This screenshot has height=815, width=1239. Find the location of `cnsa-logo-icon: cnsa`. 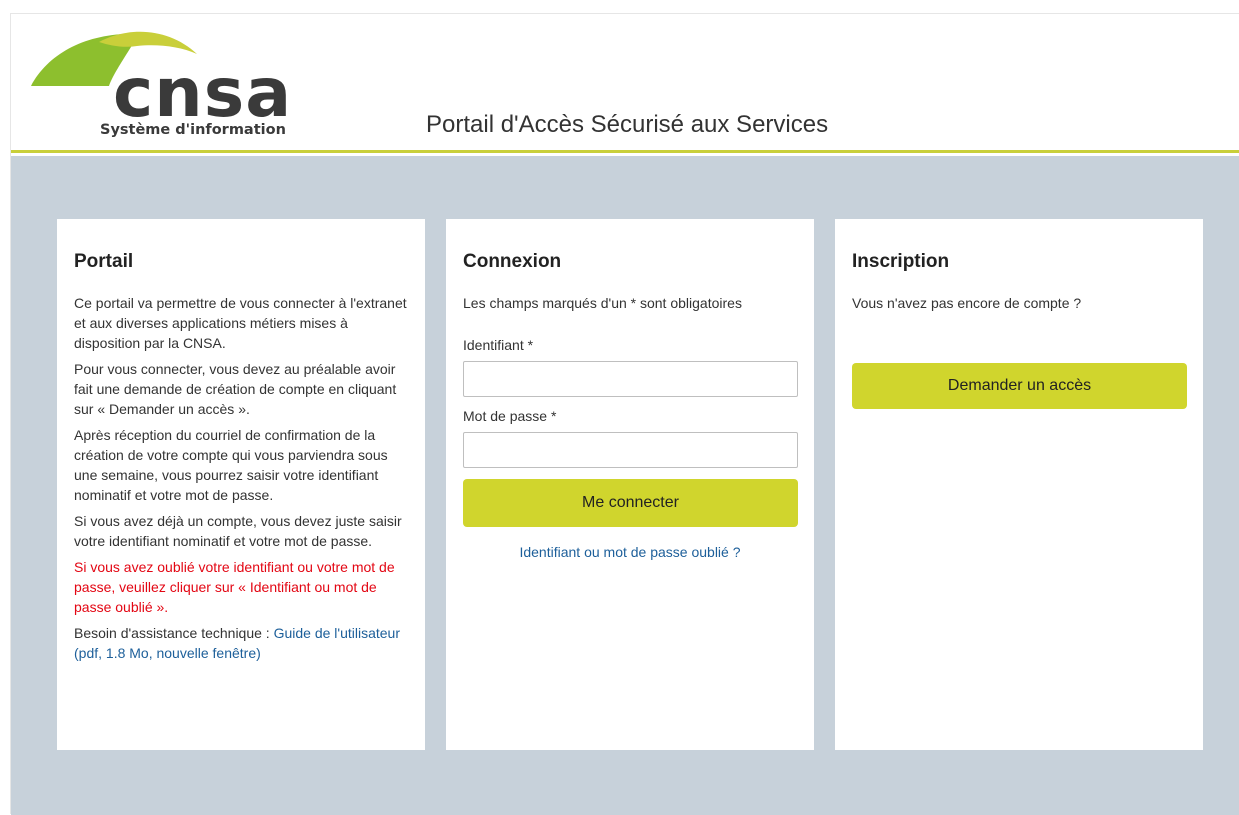

cnsa-logo-icon: cnsa is located at coordinates (161, 77).